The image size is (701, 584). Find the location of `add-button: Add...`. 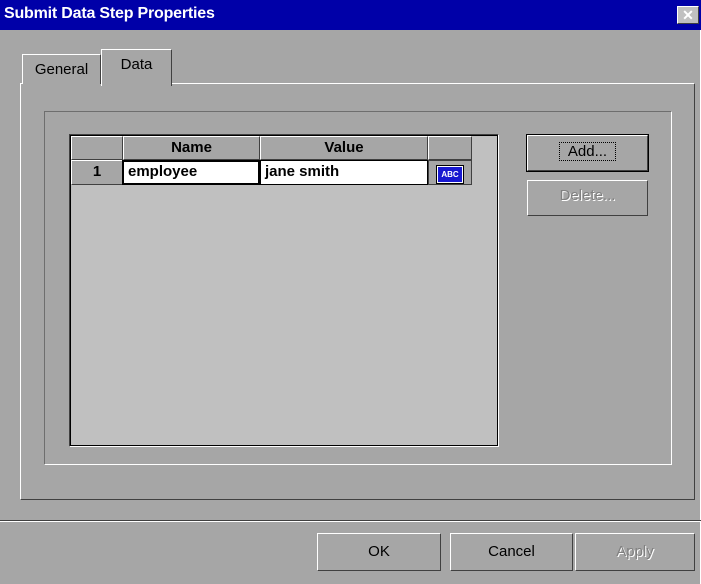

add-button: Add... is located at coordinates (587, 153).